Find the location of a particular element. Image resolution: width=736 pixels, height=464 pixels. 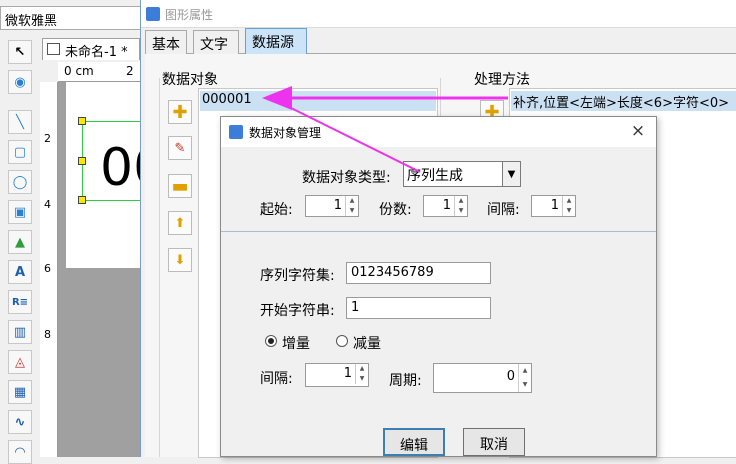

annotation-arrows is located at coordinates (385, 129).